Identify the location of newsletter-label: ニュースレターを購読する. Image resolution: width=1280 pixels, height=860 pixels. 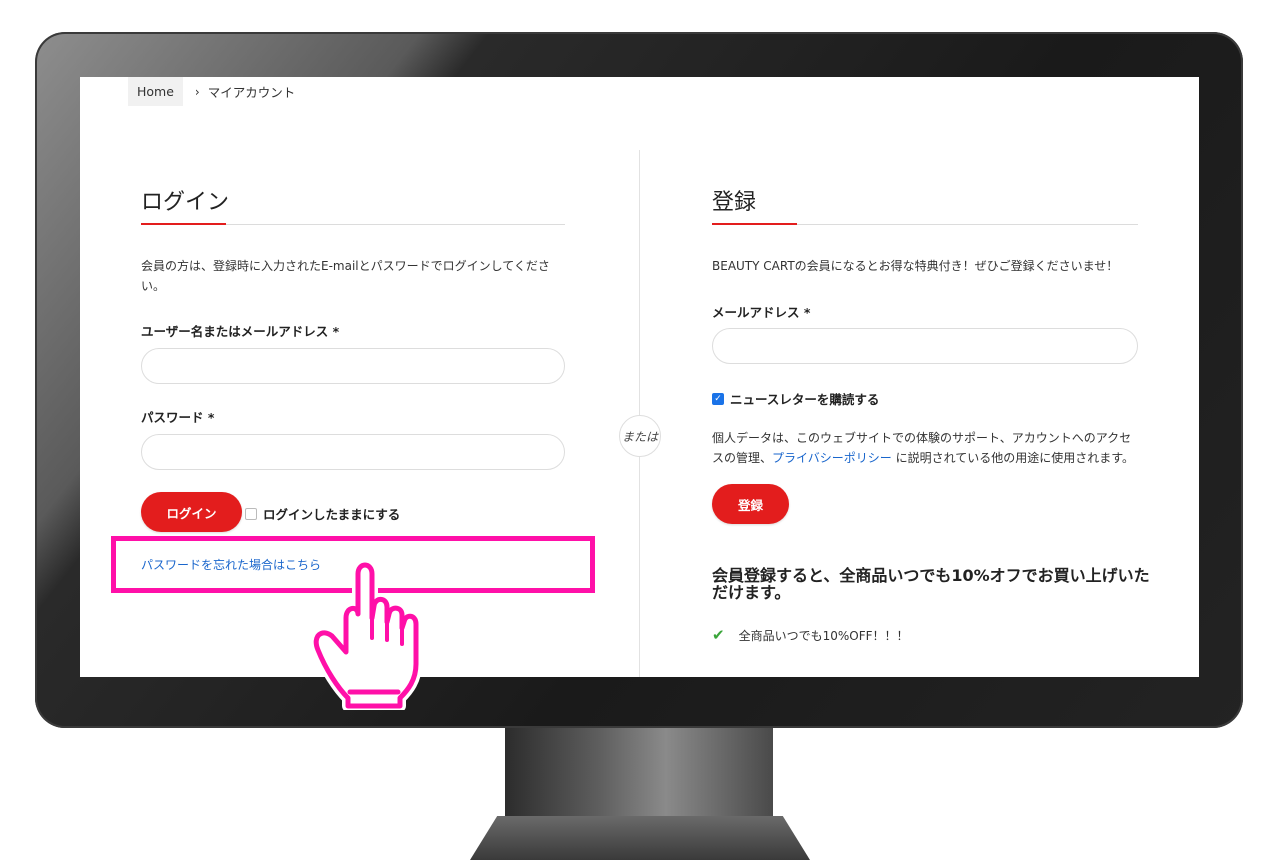
(805, 399).